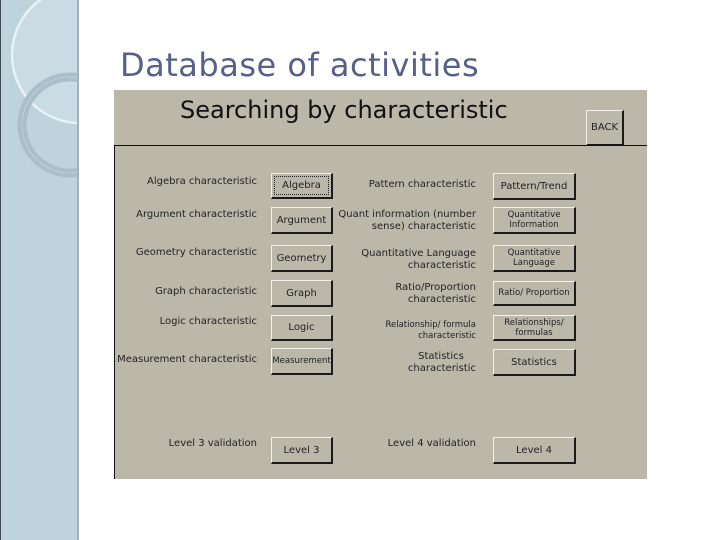 The width and height of the screenshot is (720, 540). I want to click on graph-button: Graph, so click(302, 293).